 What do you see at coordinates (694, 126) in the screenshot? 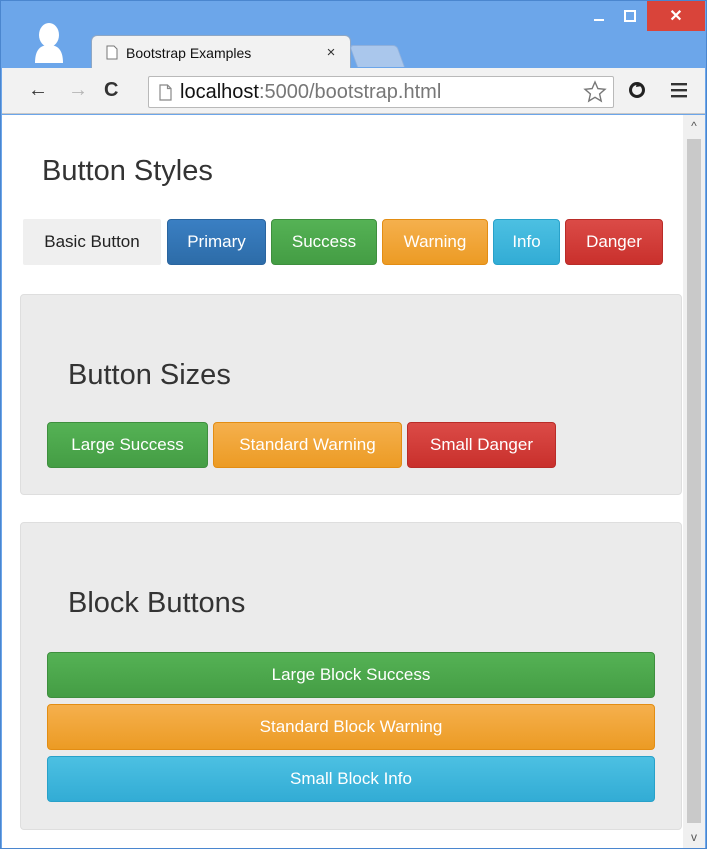
I see `scroll-up-arrow-icon: ^` at bounding box center [694, 126].